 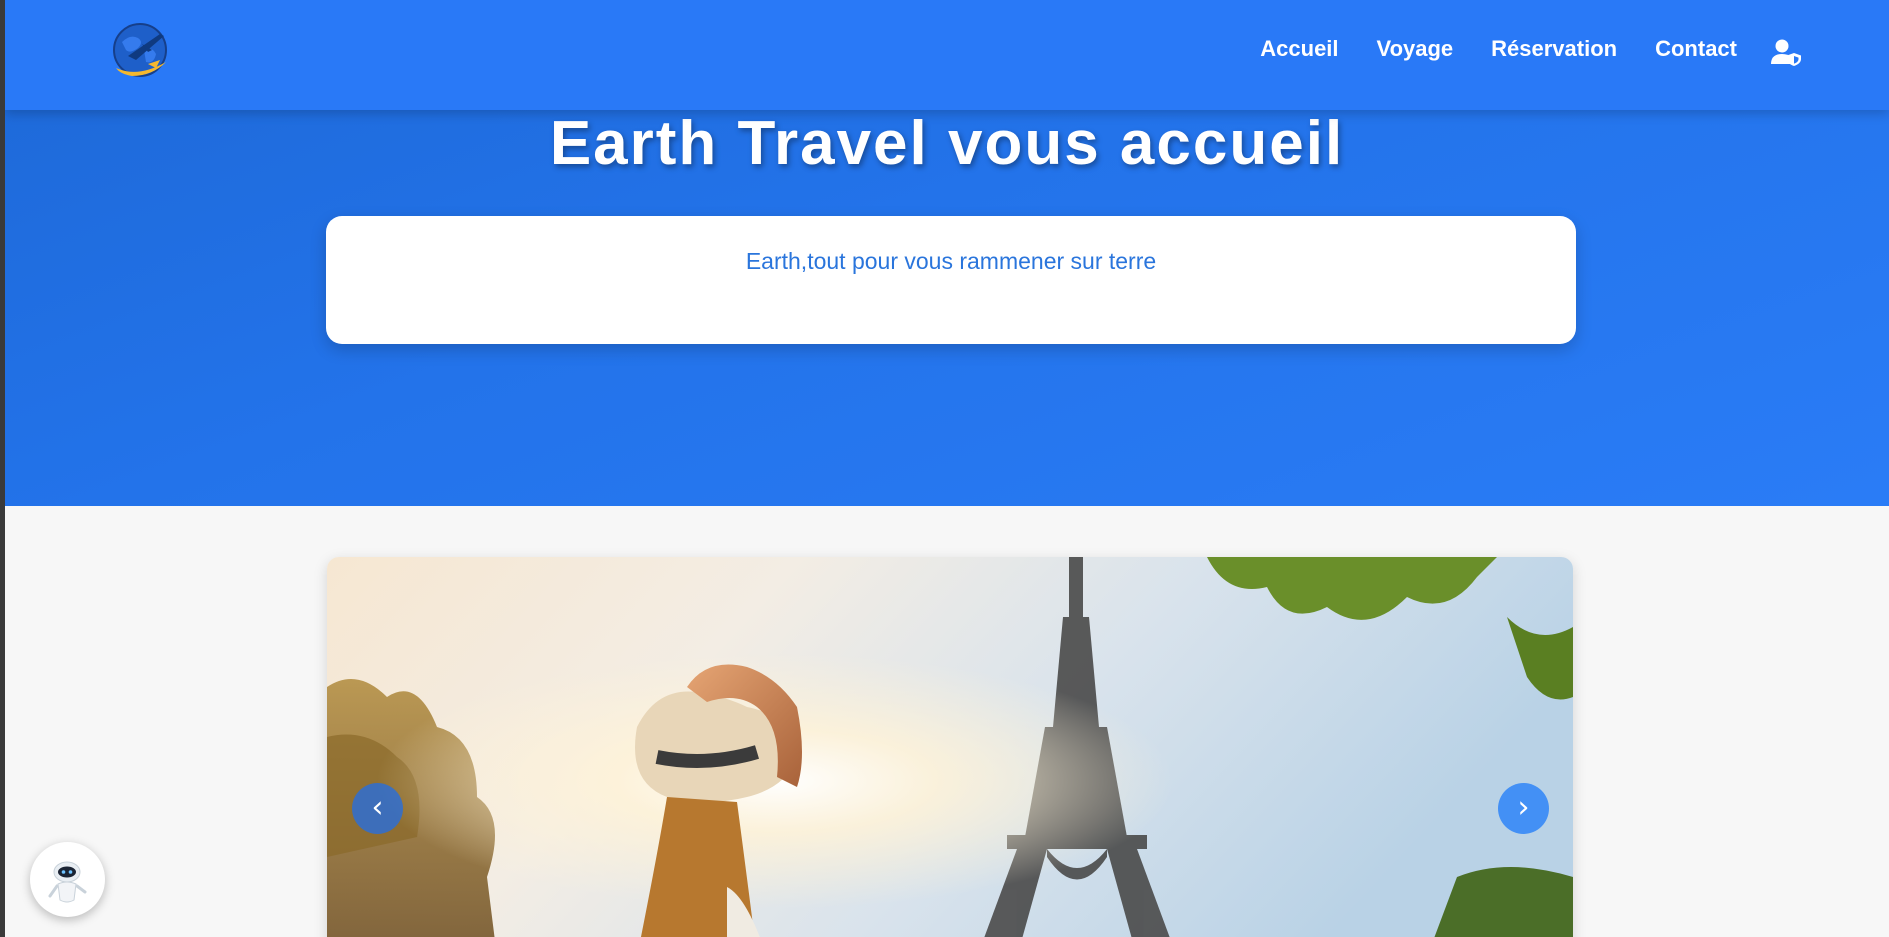 I want to click on carousel-prev-button: ‹, so click(x=377, y=808).